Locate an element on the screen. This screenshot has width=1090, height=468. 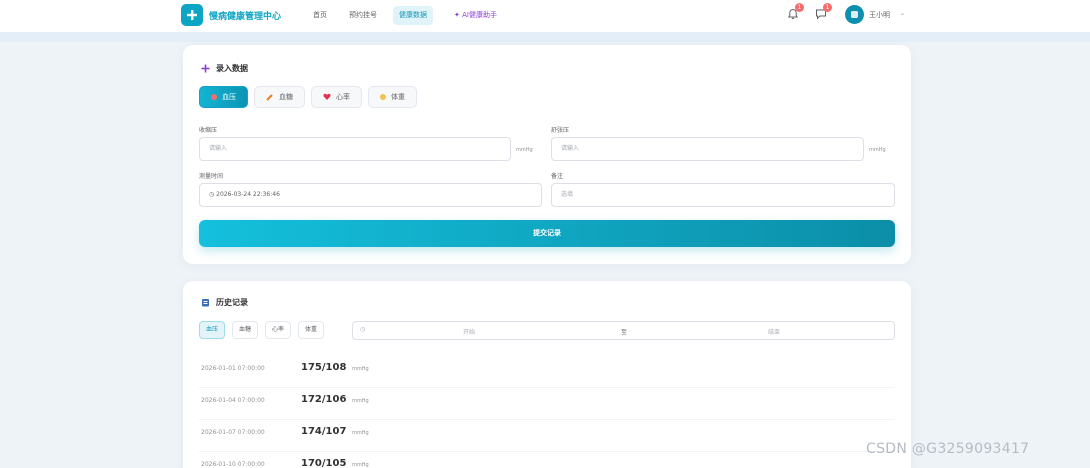
notification-badge: 1 is located at coordinates (799, 7).